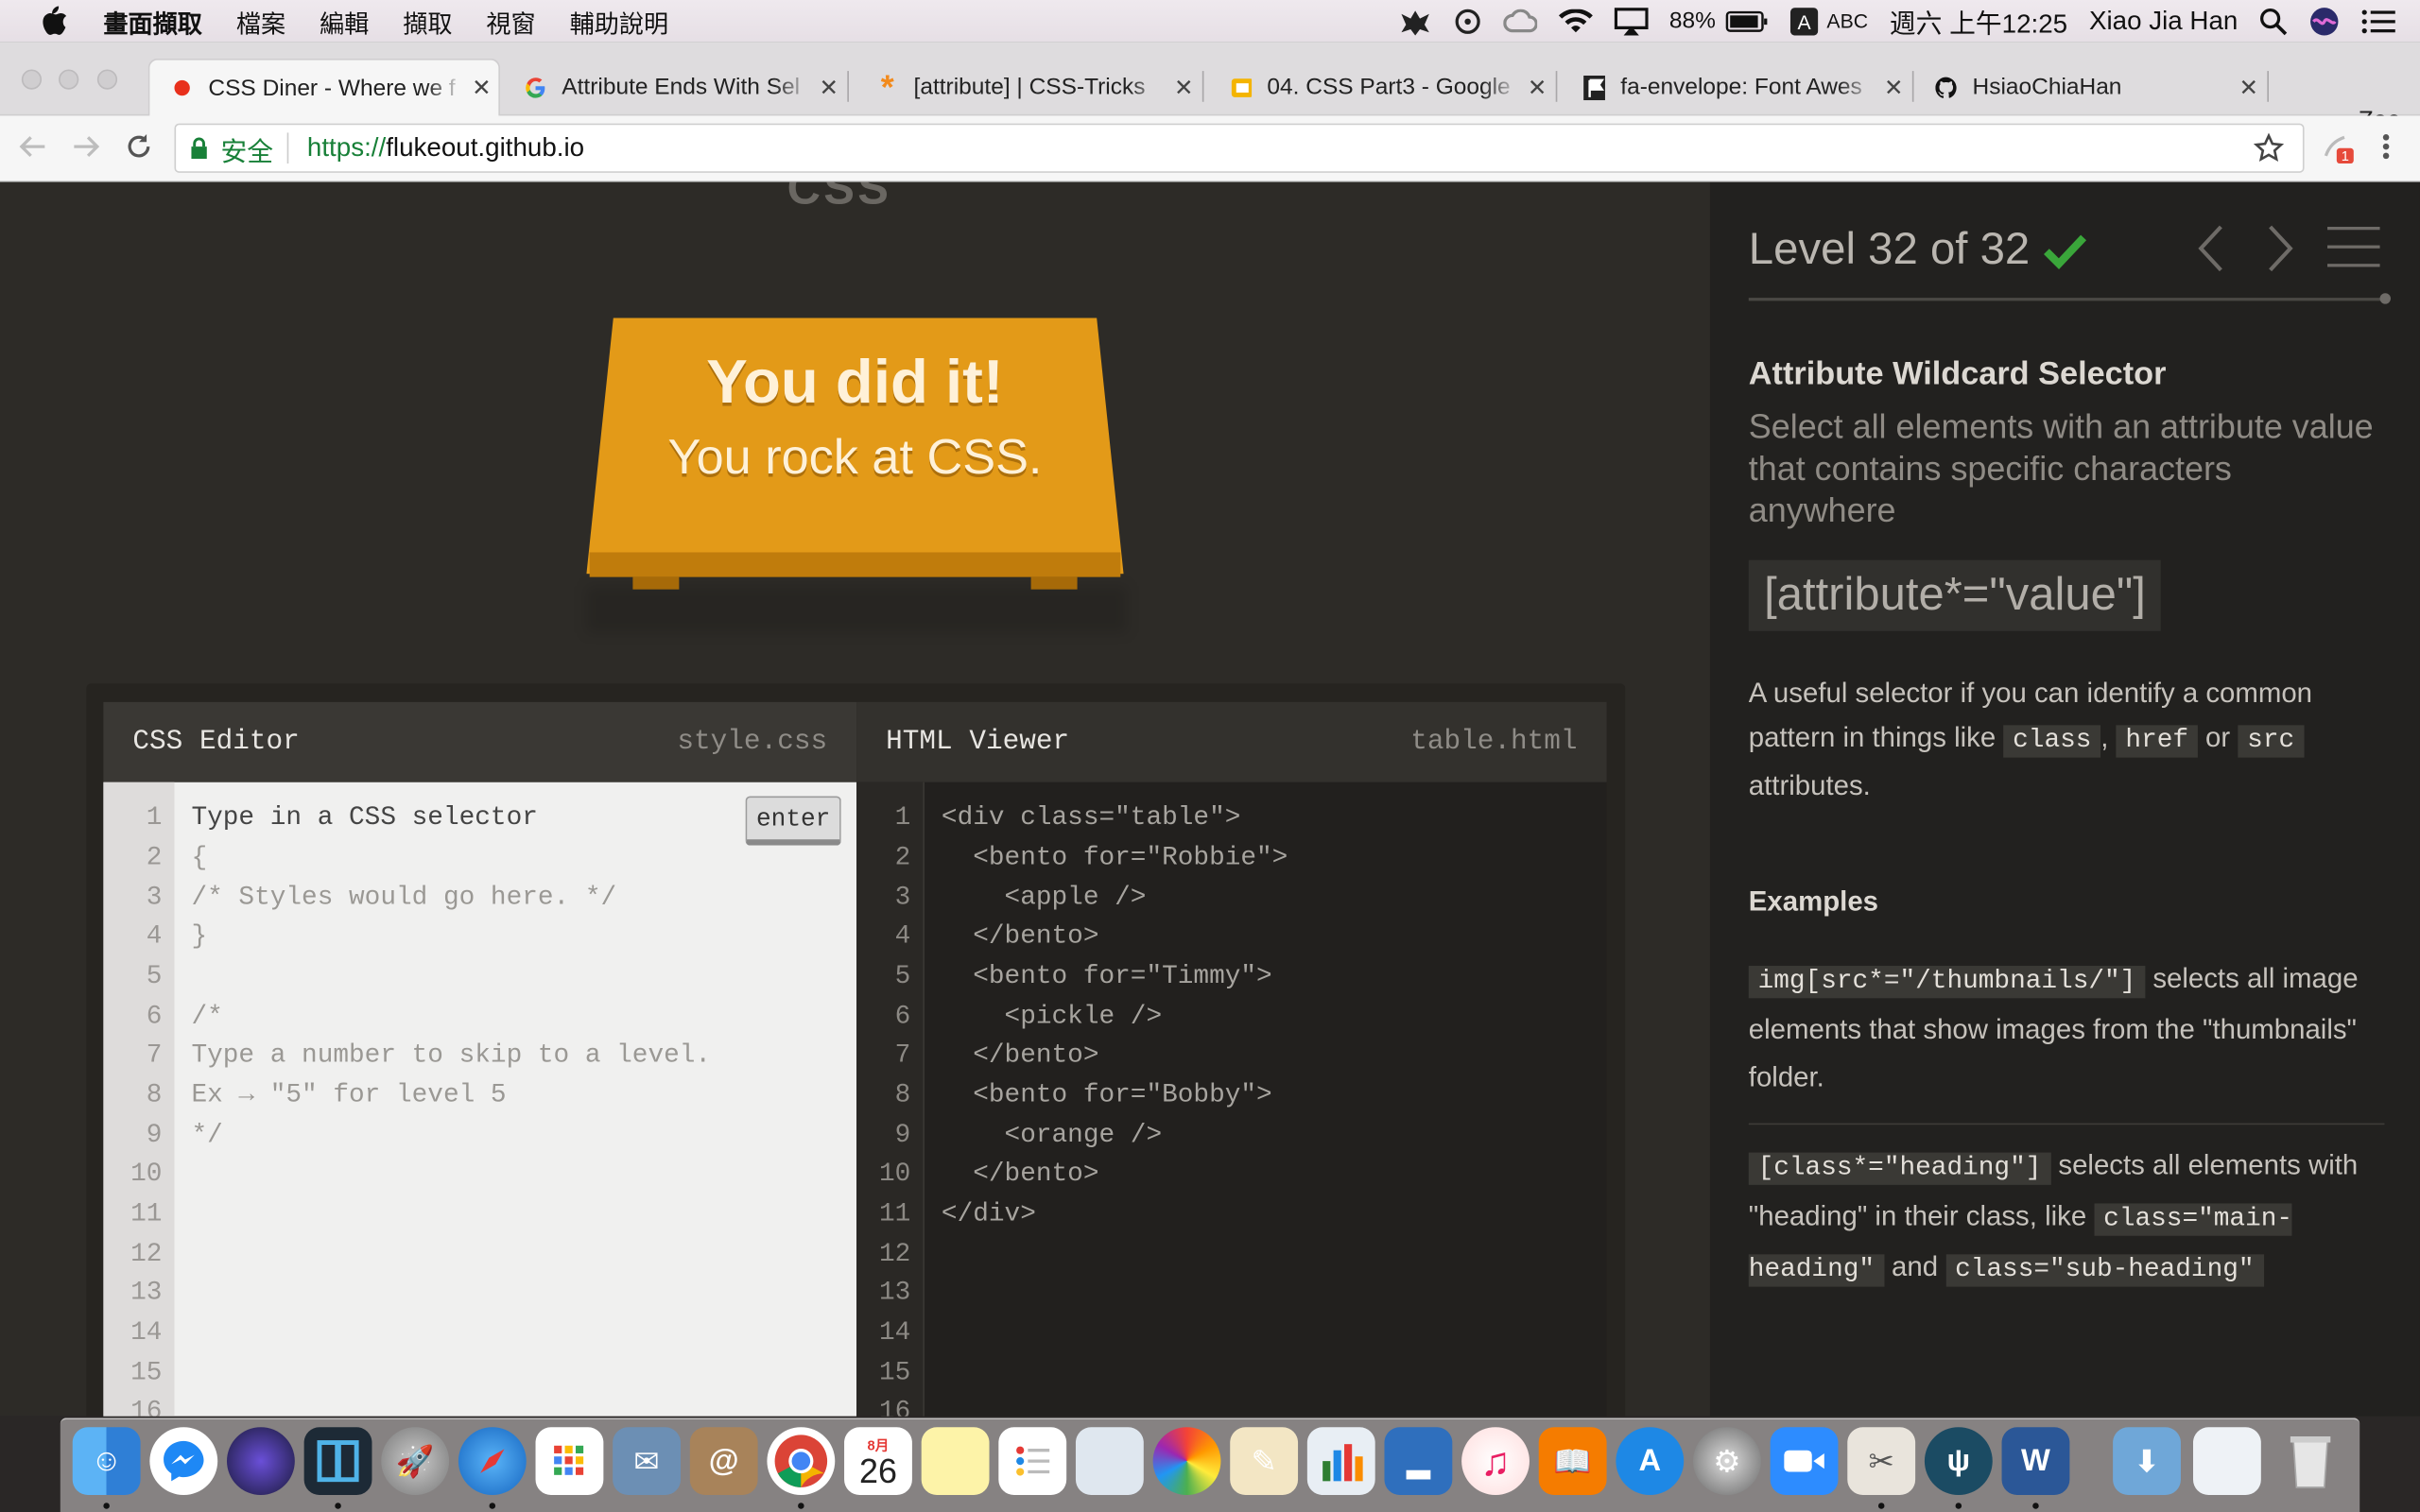 The image size is (2420, 1512). I want to click on reminders-icon, so click(1032, 1461).